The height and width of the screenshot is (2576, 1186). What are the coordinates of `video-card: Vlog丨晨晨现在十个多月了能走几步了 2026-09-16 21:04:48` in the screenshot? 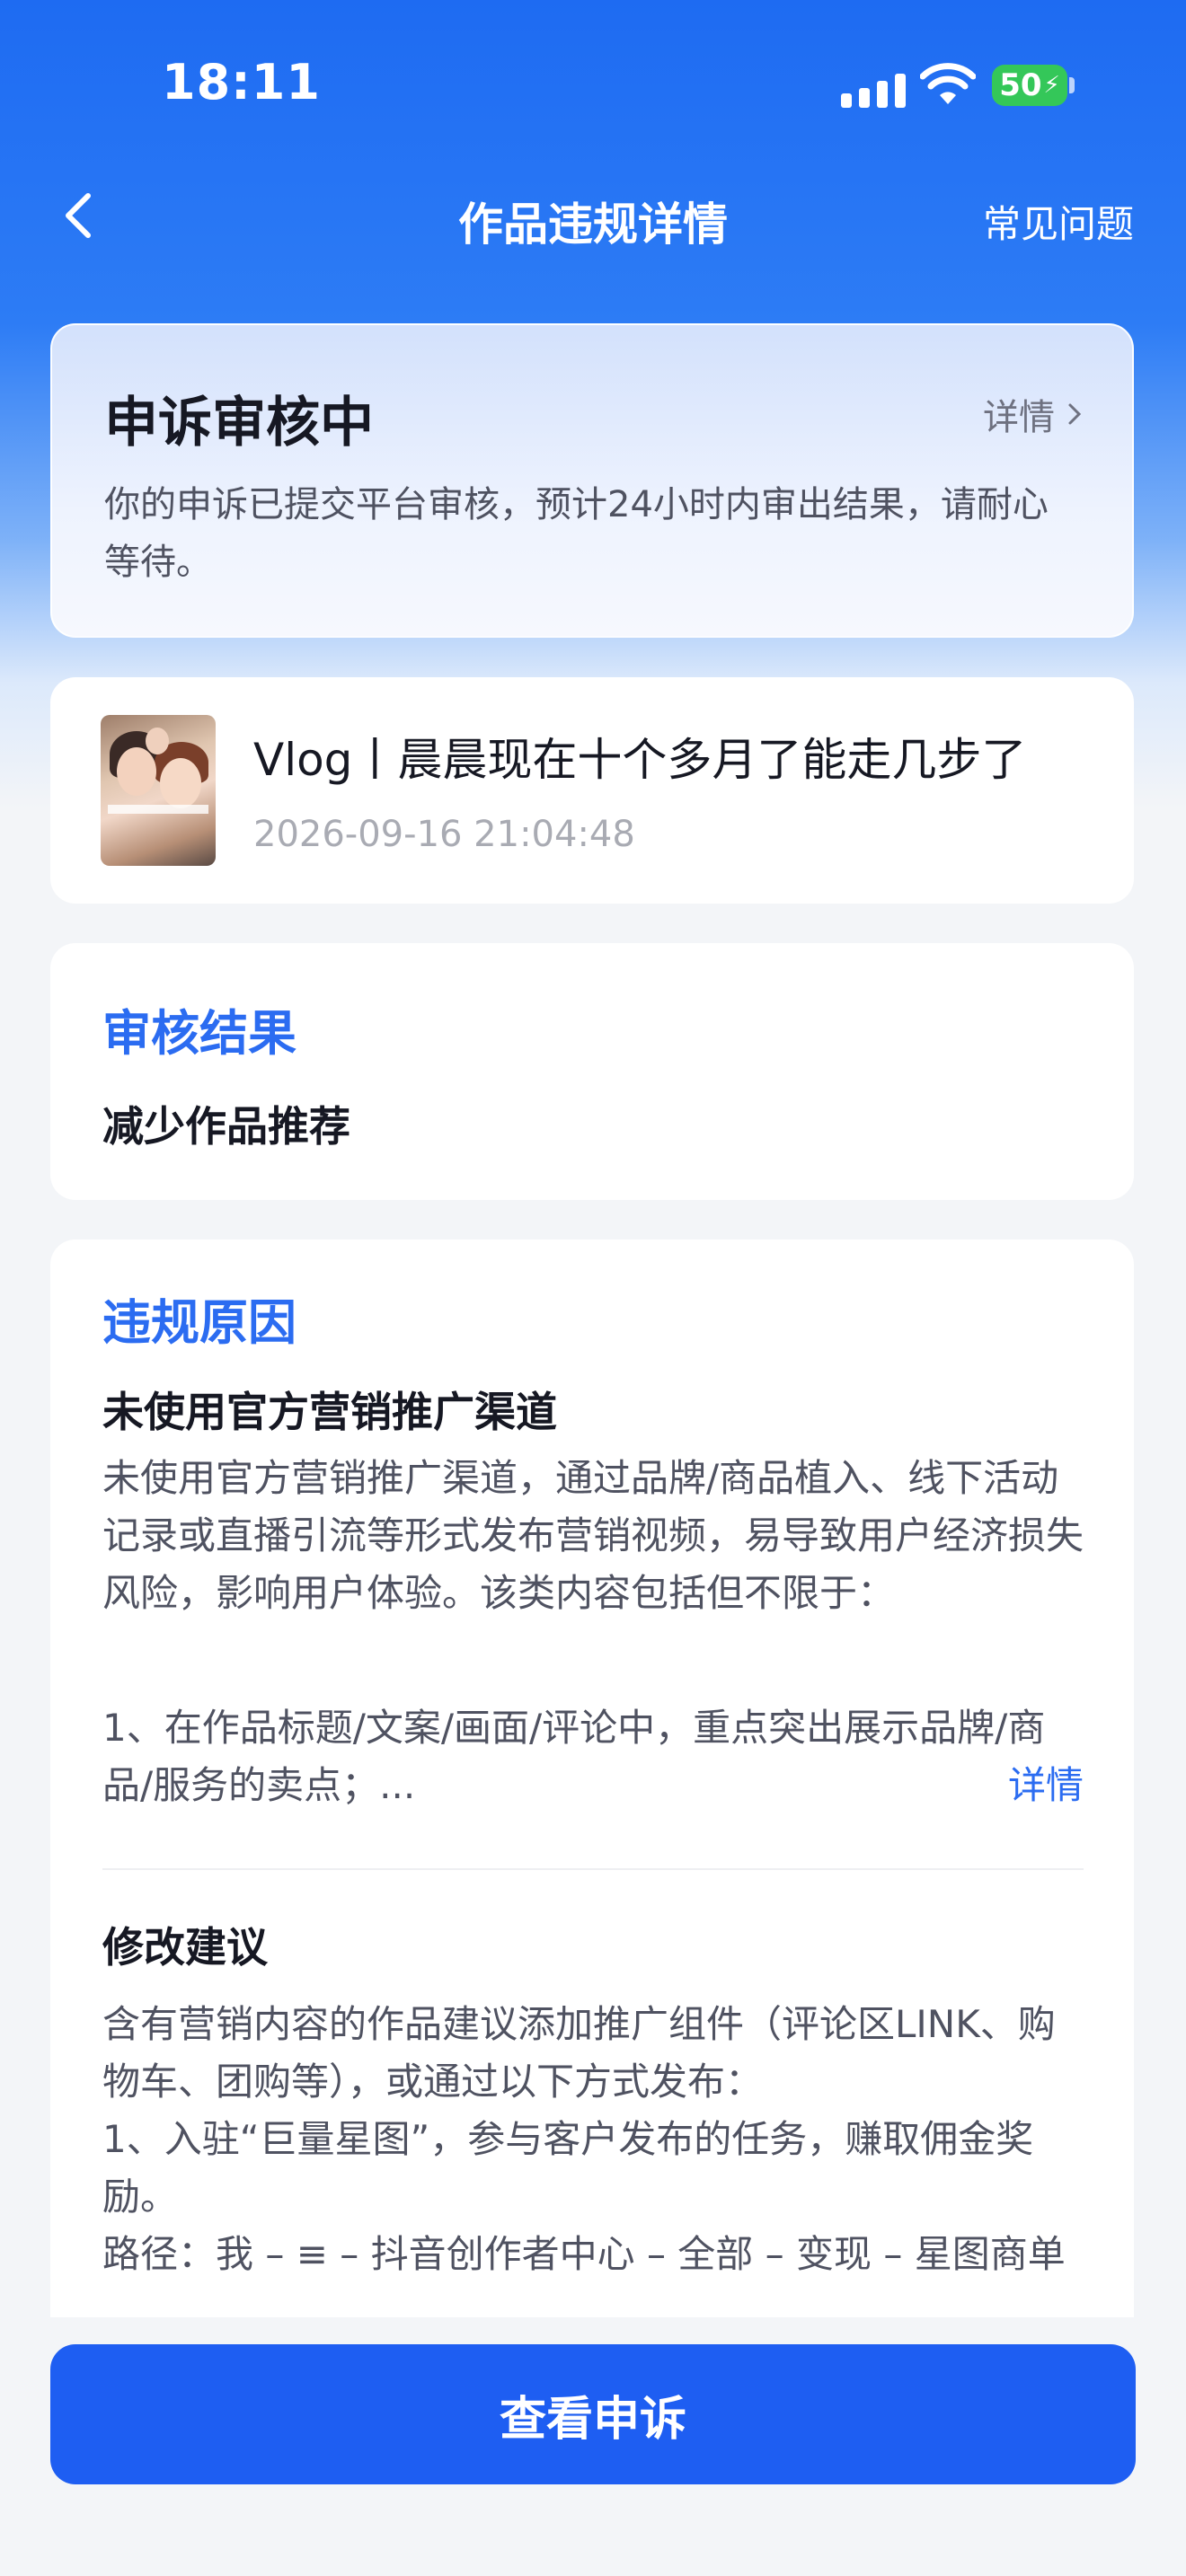 It's located at (592, 790).